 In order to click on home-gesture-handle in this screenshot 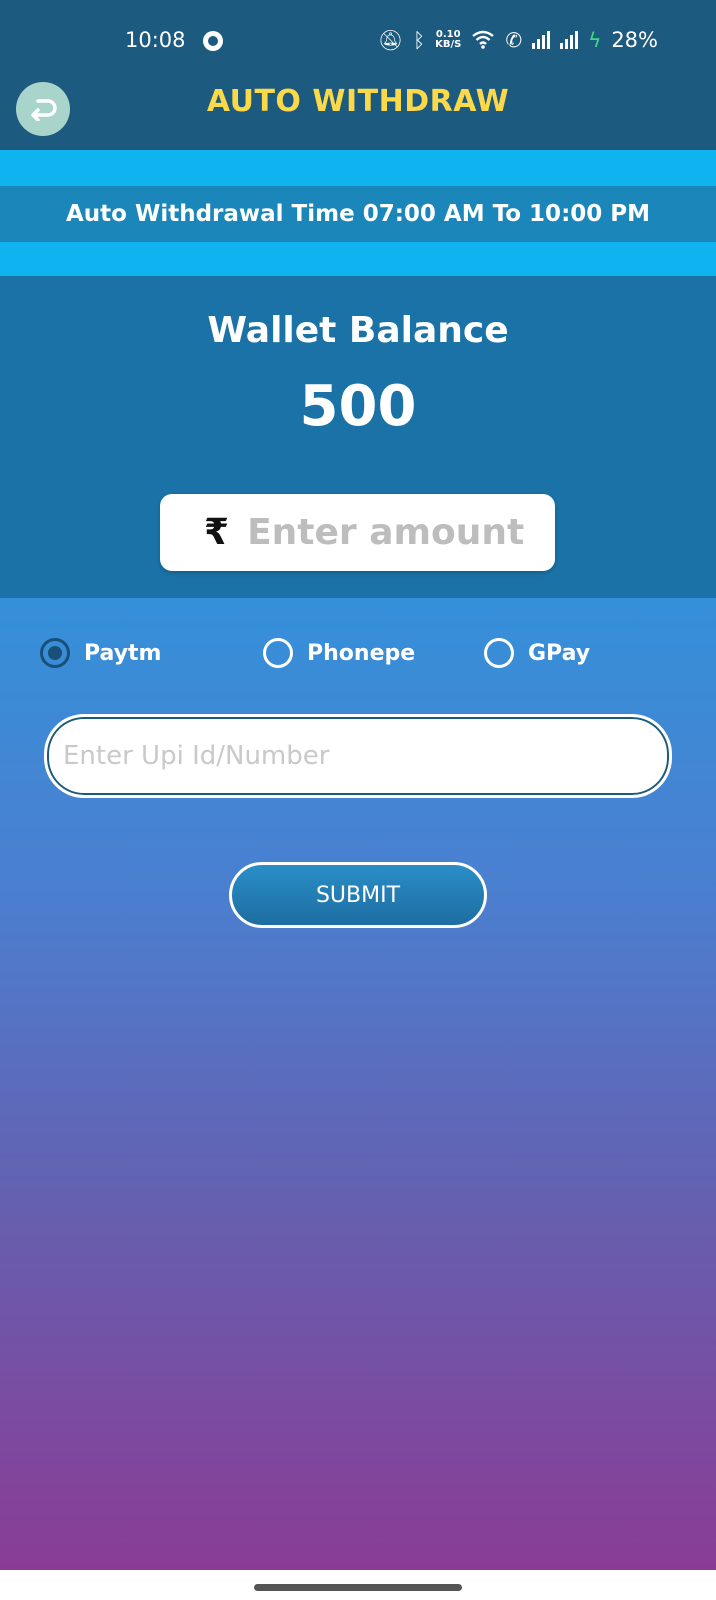, I will do `click(358, 1587)`.